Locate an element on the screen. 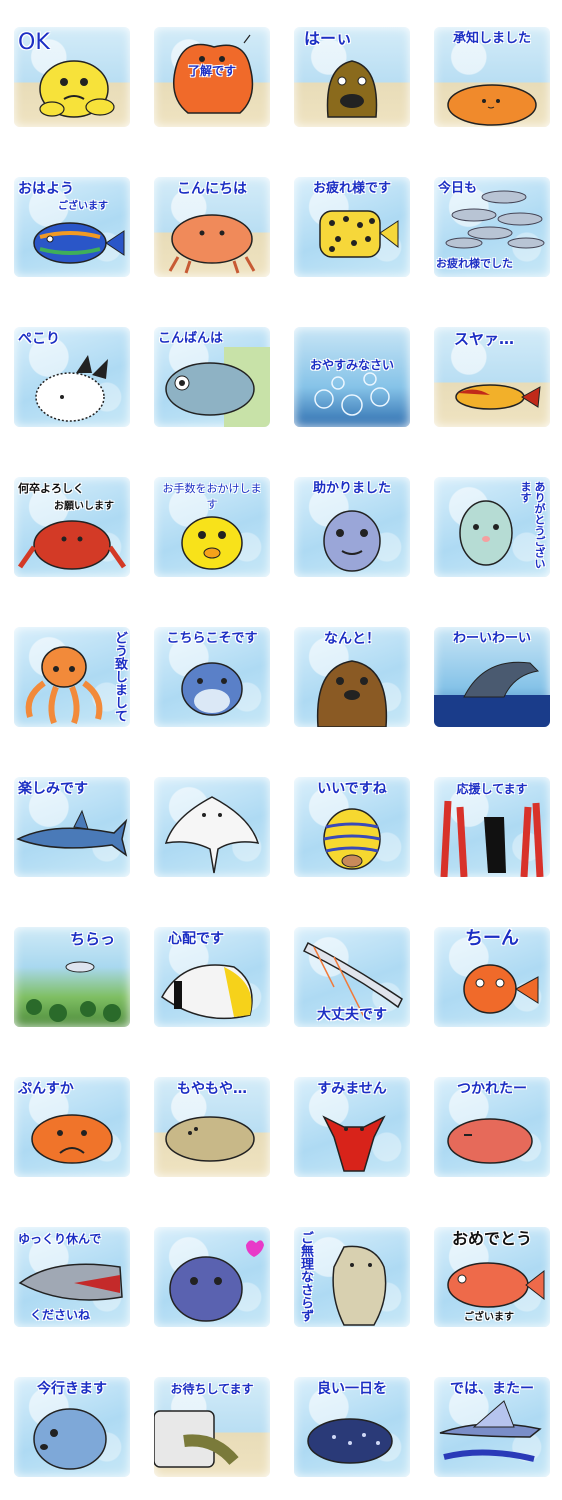 The width and height of the screenshot is (562, 1500). sticker-ryoukai: 了解です is located at coordinates (212, 77).